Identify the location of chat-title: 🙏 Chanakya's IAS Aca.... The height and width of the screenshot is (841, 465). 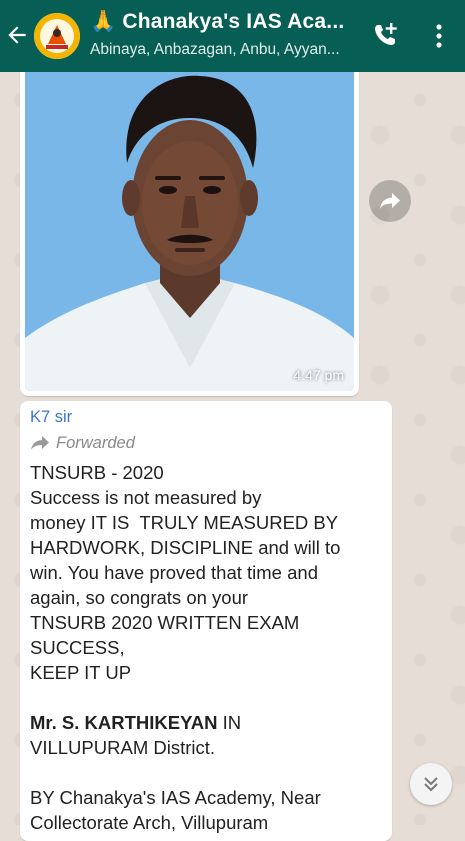
(217, 22).